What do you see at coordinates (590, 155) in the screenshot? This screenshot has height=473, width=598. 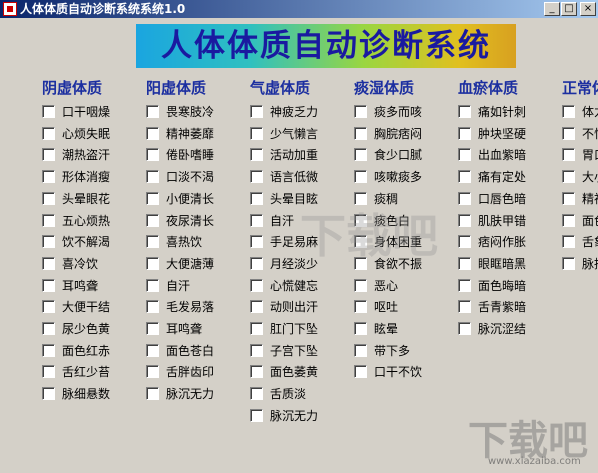 I see `symptom-label: 胃口` at bounding box center [590, 155].